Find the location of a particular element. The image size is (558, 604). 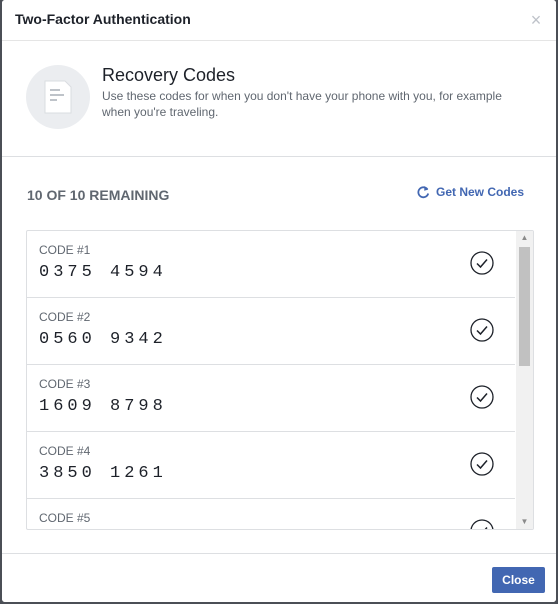

code-value: 3850 1261 is located at coordinates (103, 473).